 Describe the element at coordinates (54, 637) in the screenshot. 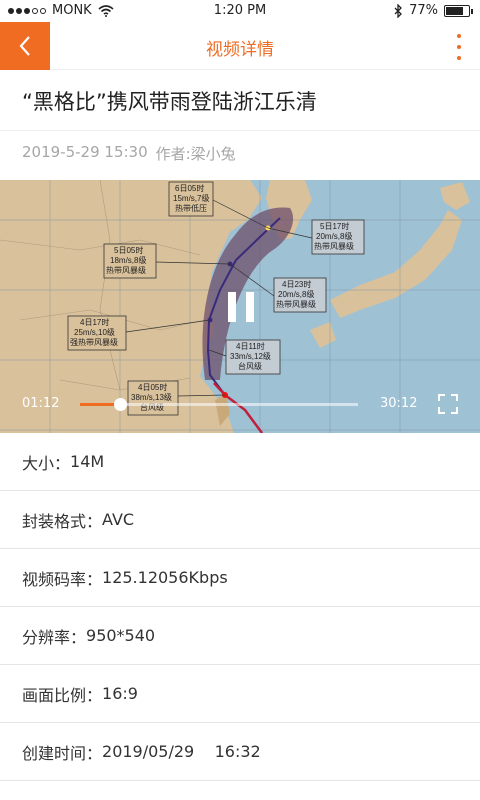

I see `info-label: 分辨率：` at that location.